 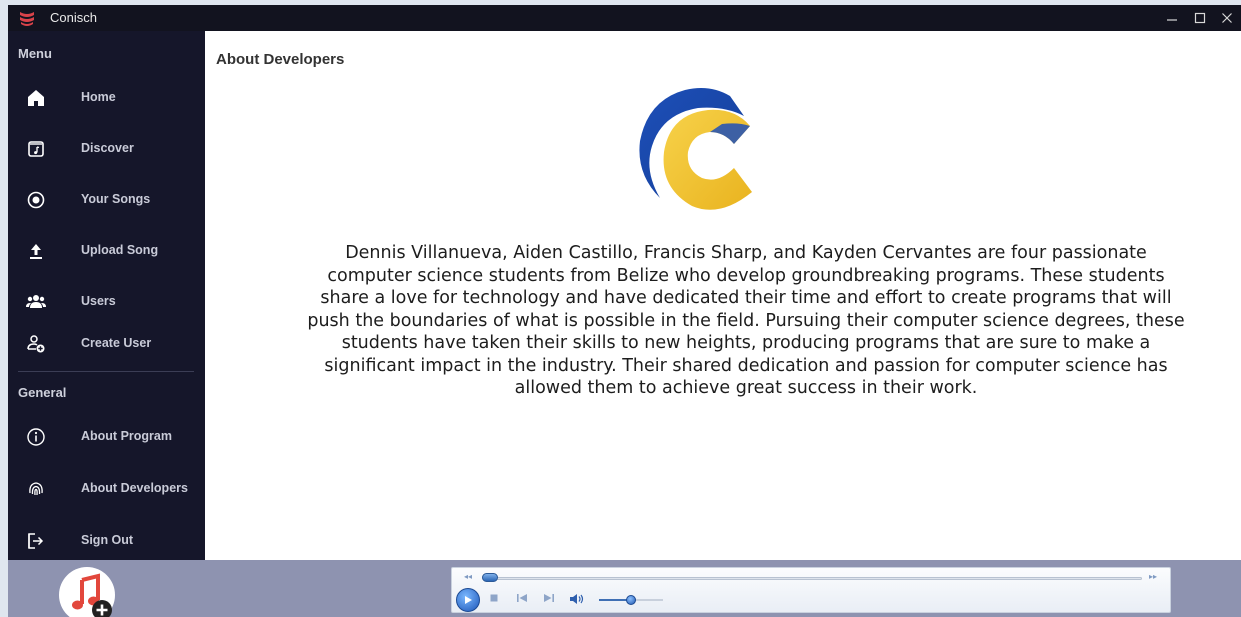 I want to click on close-icon, so click(x=1227, y=18).